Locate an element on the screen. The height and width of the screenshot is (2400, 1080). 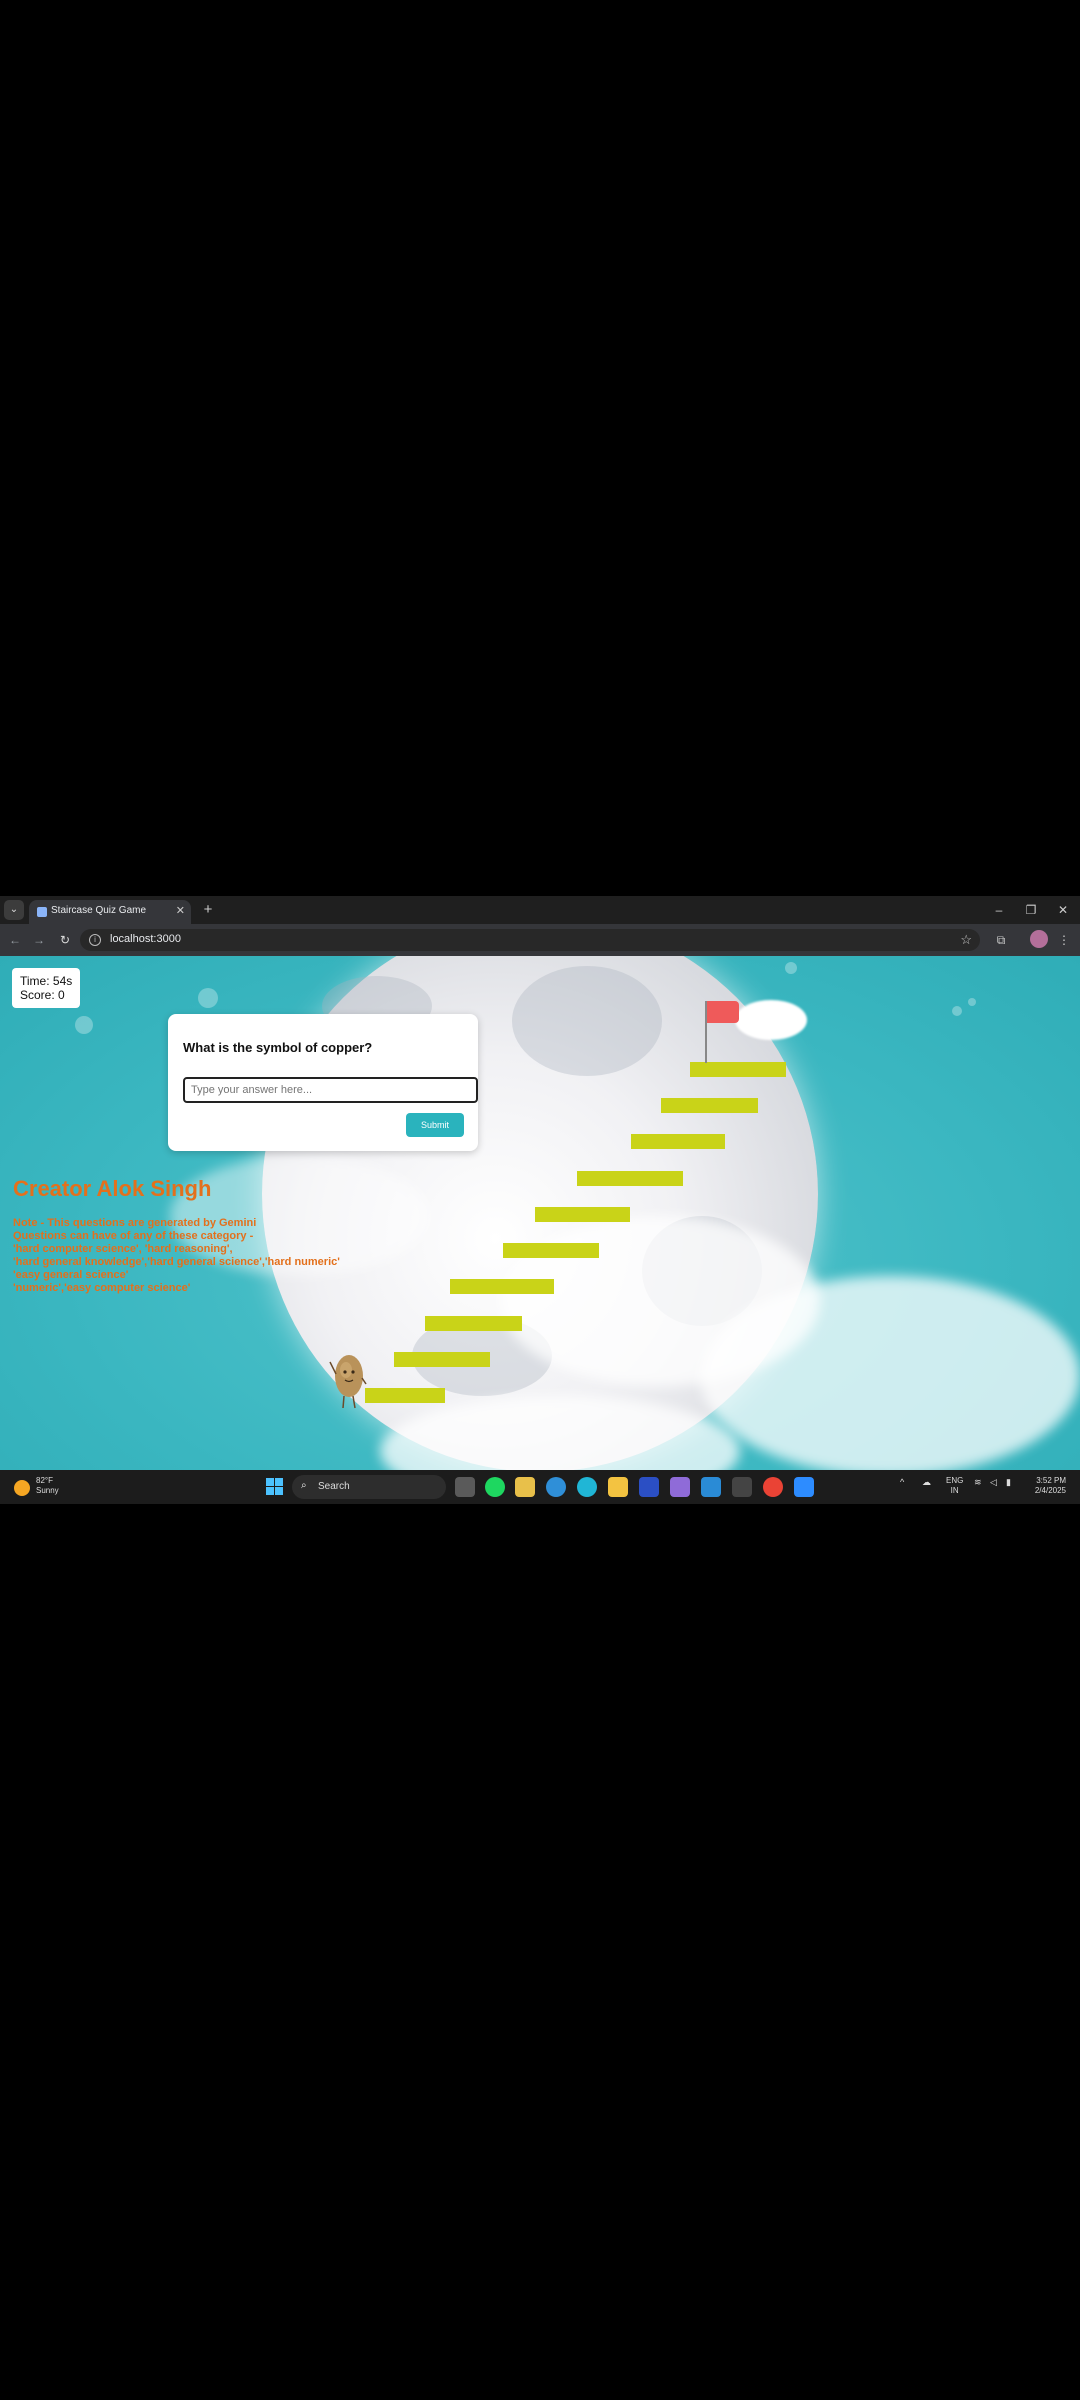
terminal-icon is located at coordinates (742, 1487).